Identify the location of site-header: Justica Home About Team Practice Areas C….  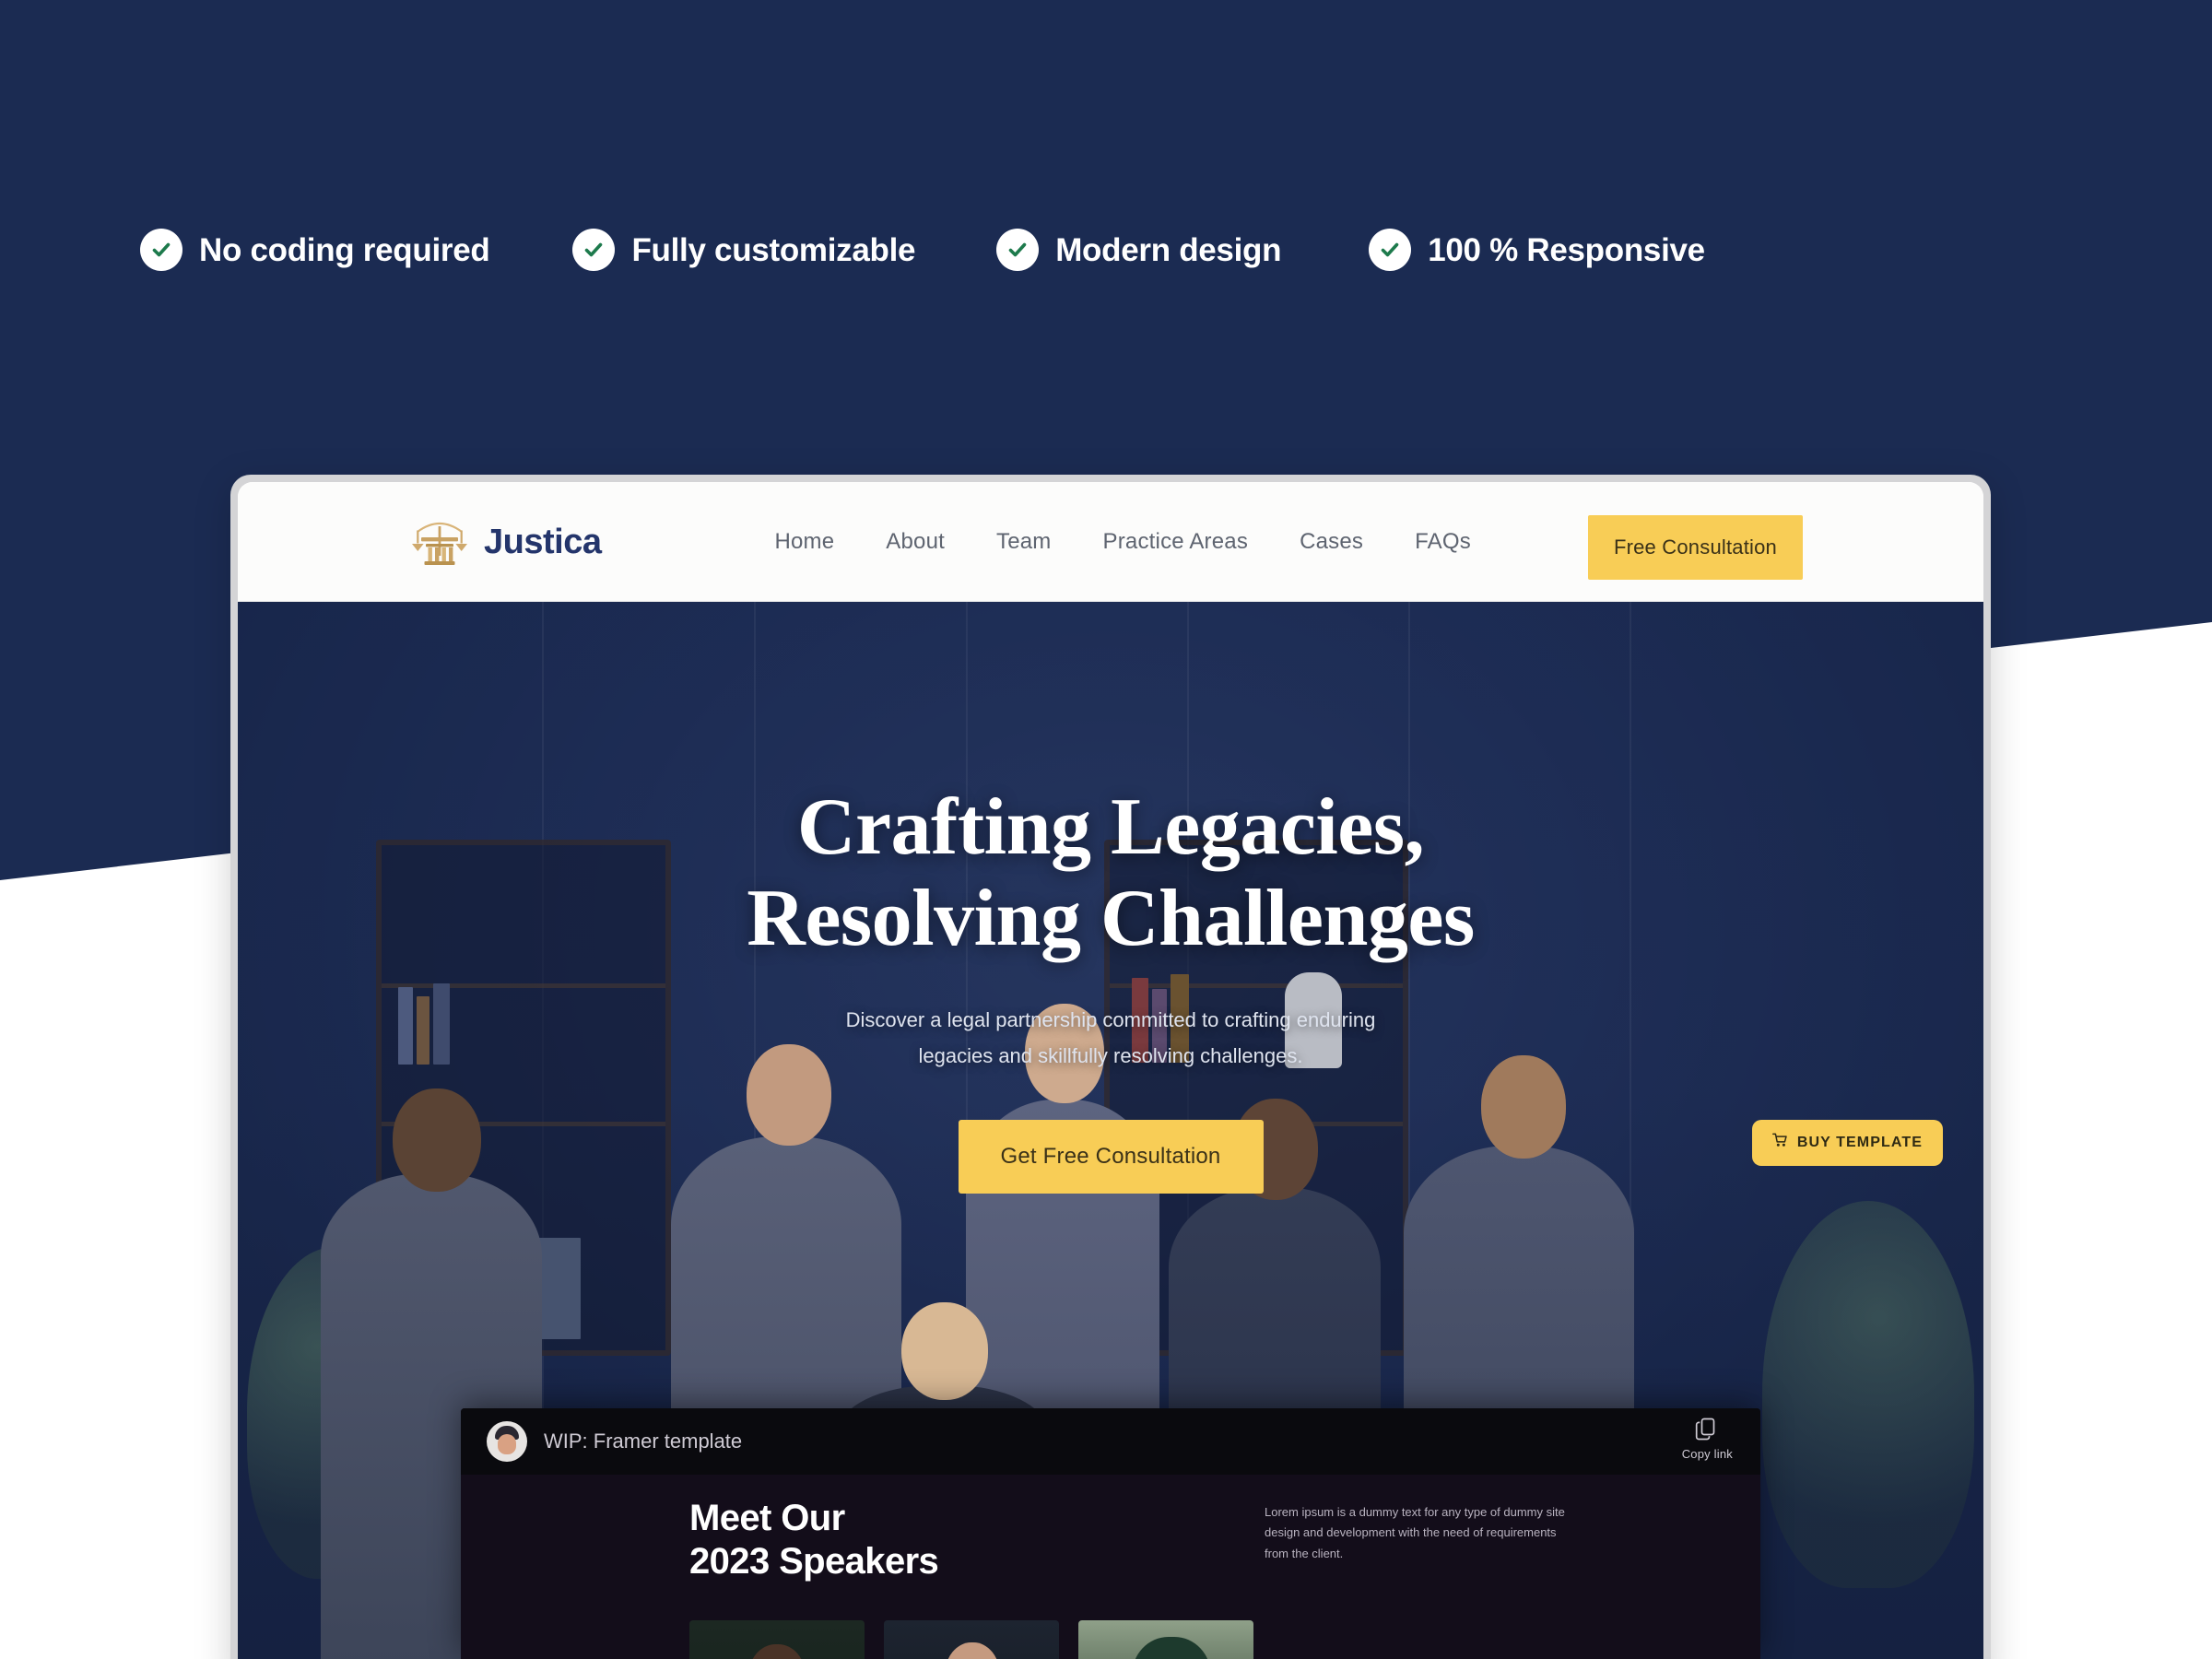
(1110, 542).